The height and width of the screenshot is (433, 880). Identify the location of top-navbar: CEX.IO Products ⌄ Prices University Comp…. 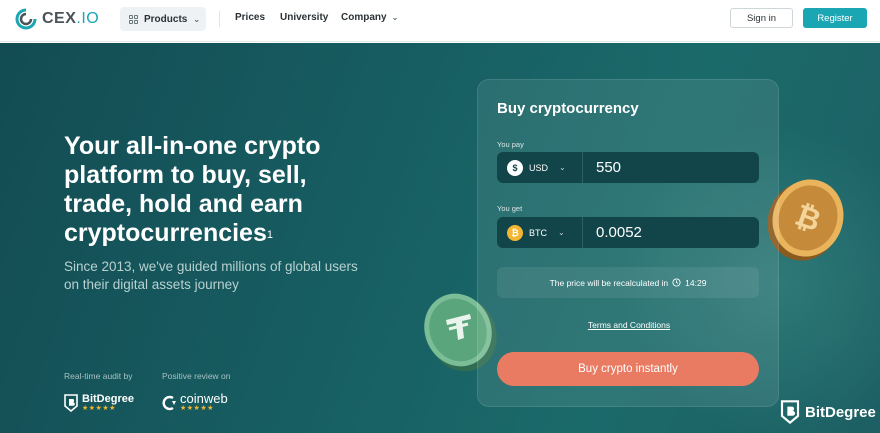
(440, 21).